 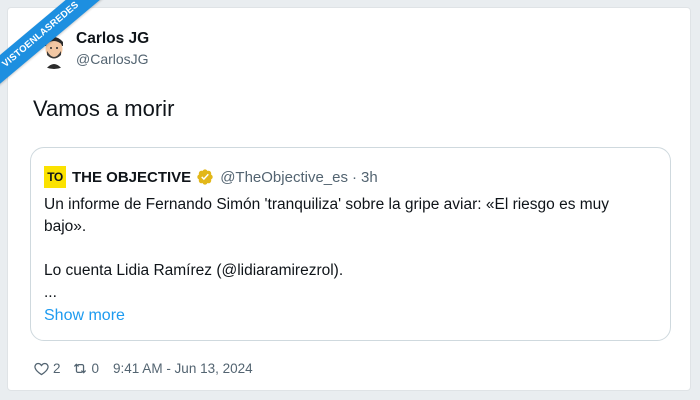 I want to click on heart-icon, so click(x=41, y=368).